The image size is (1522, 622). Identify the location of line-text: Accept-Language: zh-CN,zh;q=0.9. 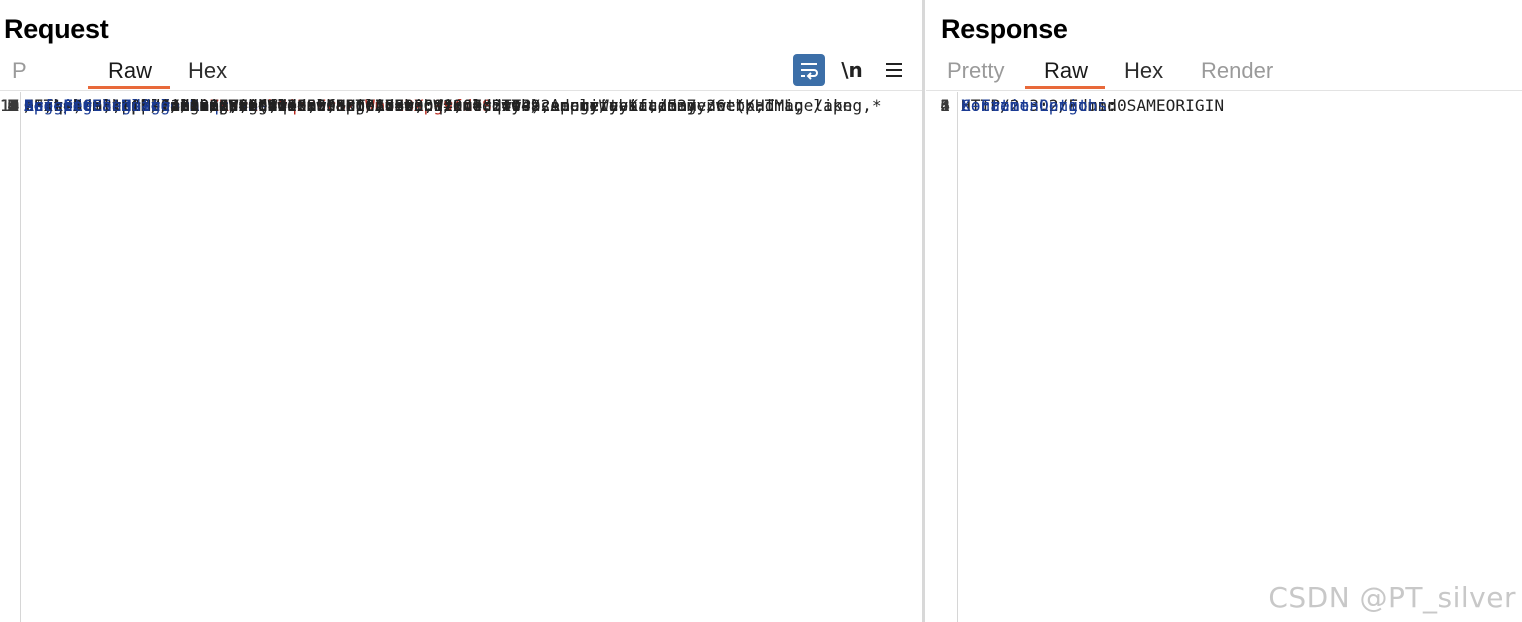
(175, 106).